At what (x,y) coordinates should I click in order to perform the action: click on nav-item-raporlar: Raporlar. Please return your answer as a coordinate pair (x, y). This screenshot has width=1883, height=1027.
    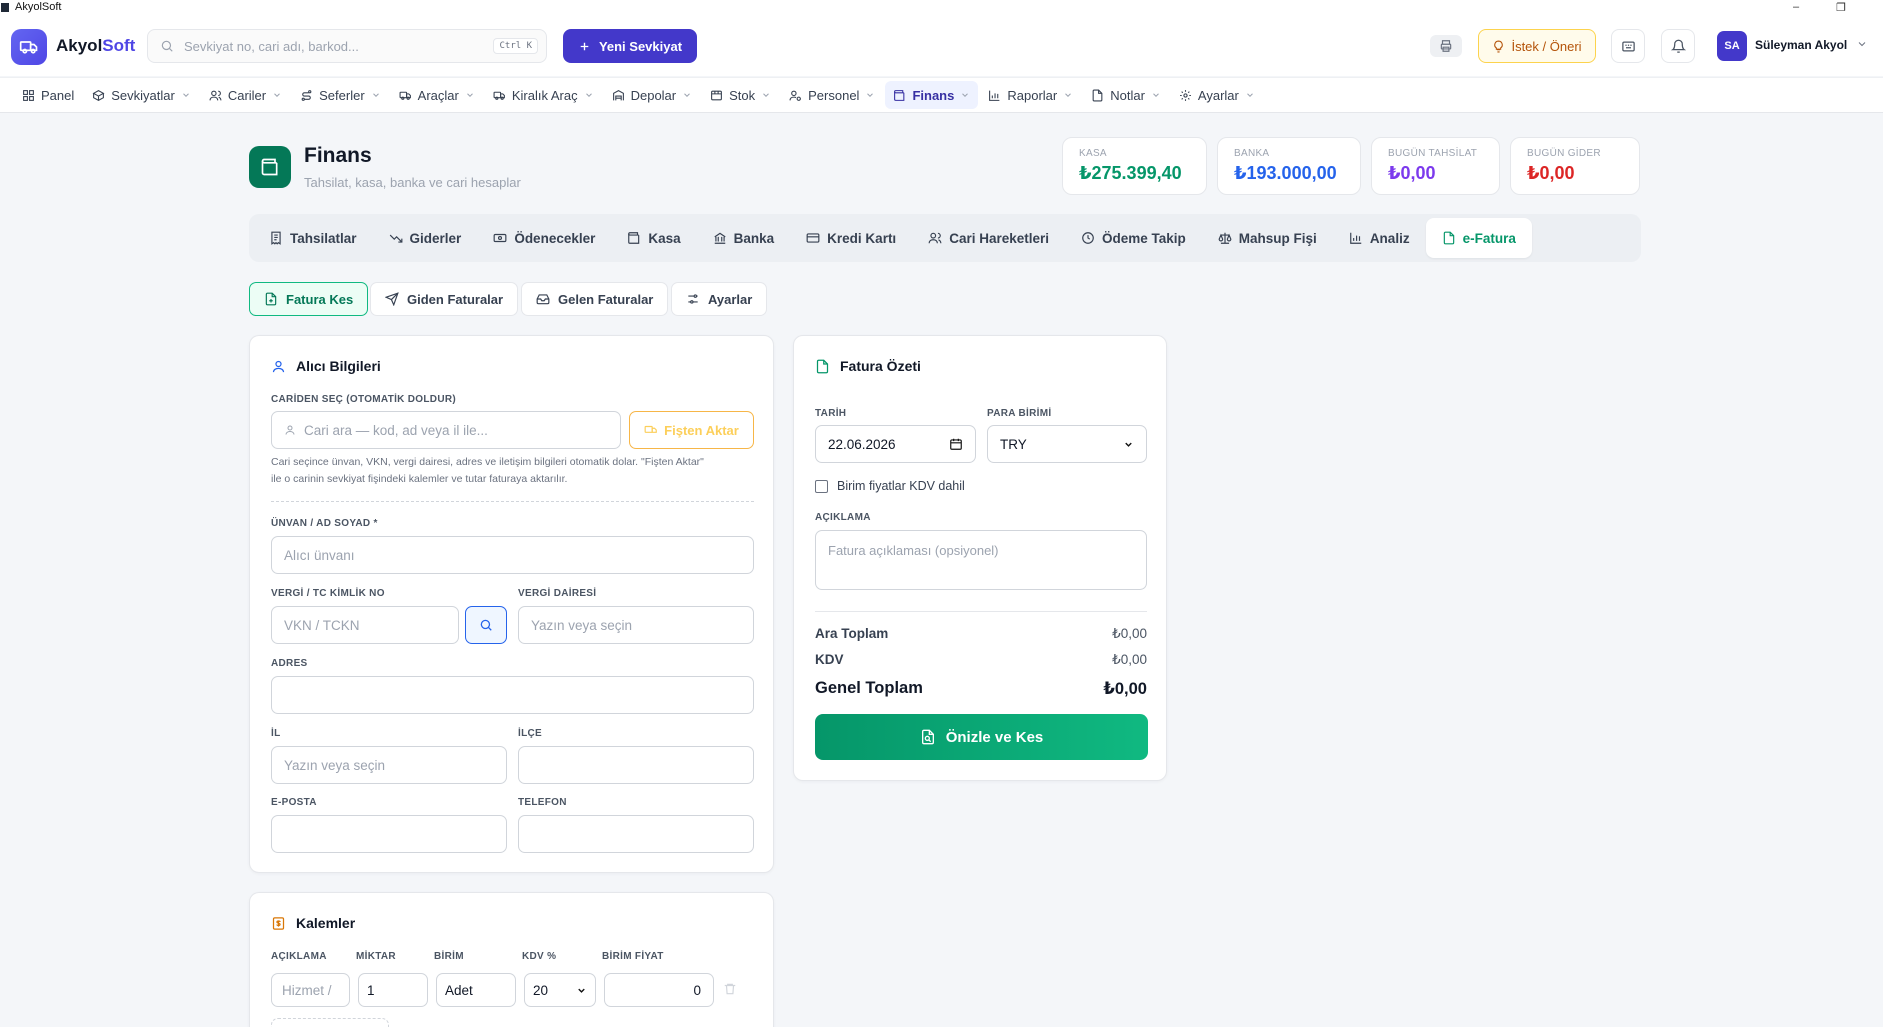
    Looking at the image, I should click on (1030, 95).